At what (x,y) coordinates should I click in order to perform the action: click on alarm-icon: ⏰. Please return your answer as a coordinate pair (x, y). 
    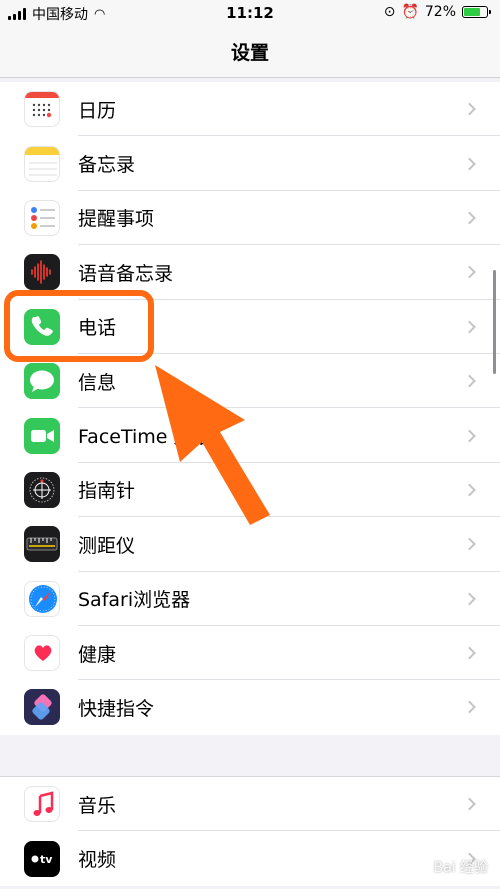
    Looking at the image, I should click on (410, 12).